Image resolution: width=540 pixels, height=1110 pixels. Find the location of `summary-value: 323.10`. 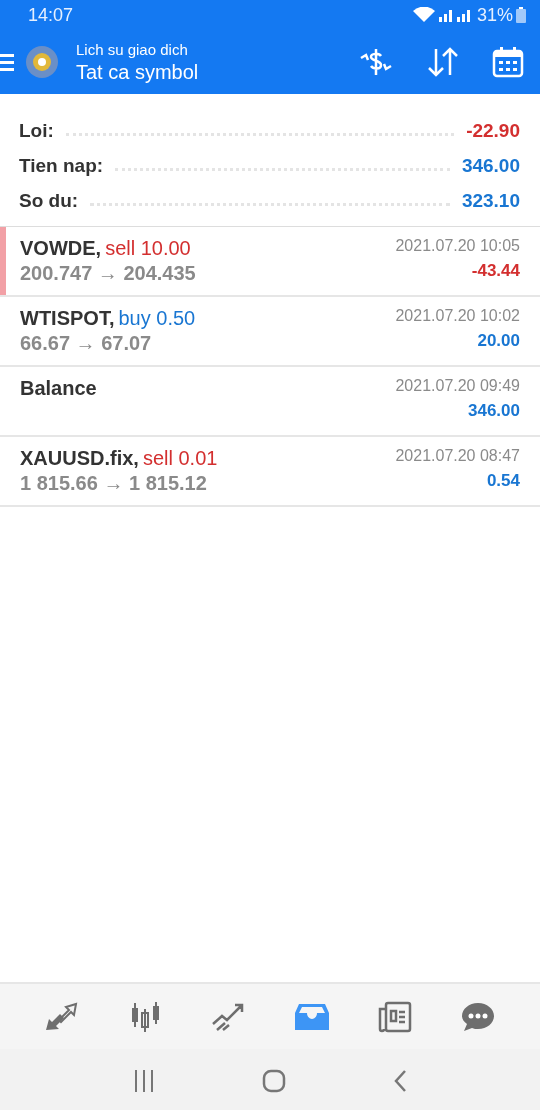

summary-value: 323.10 is located at coordinates (490, 201).